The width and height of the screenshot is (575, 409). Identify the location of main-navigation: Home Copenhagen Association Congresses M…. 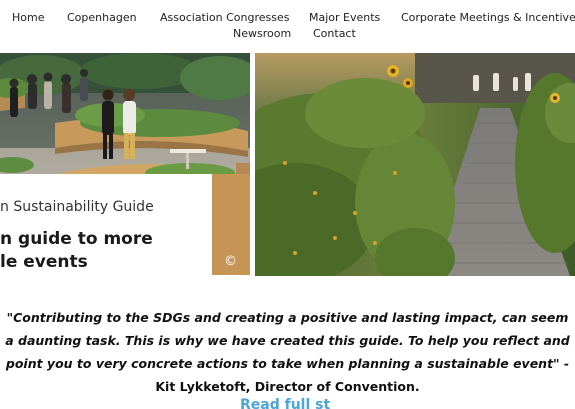
(287, 25).